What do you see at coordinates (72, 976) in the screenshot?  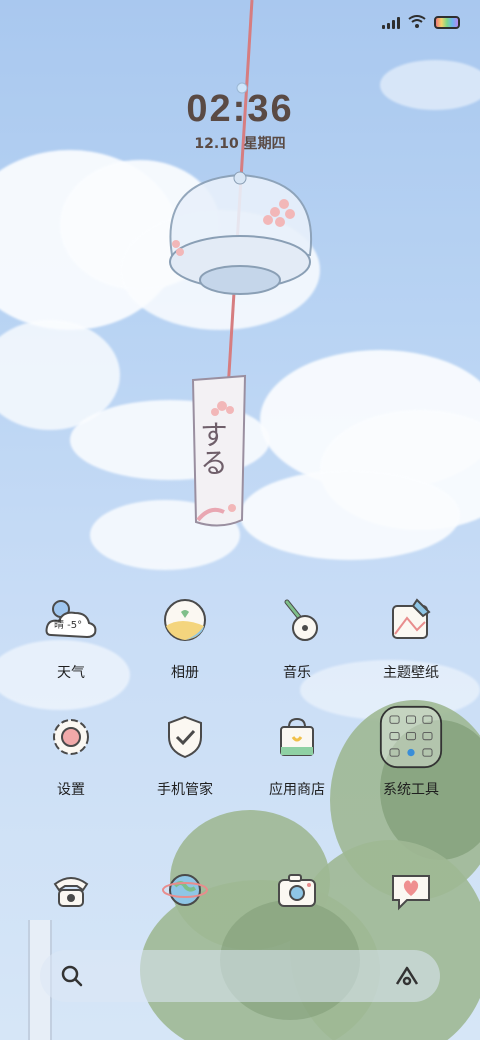 I see `search-icon` at bounding box center [72, 976].